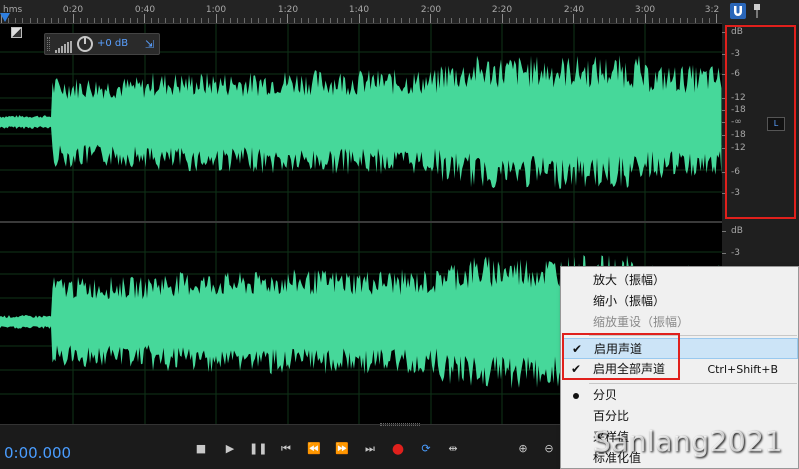  What do you see at coordinates (629, 301) in the screenshot?
I see `menu-item-label: 缩小（振幅）` at bounding box center [629, 301].